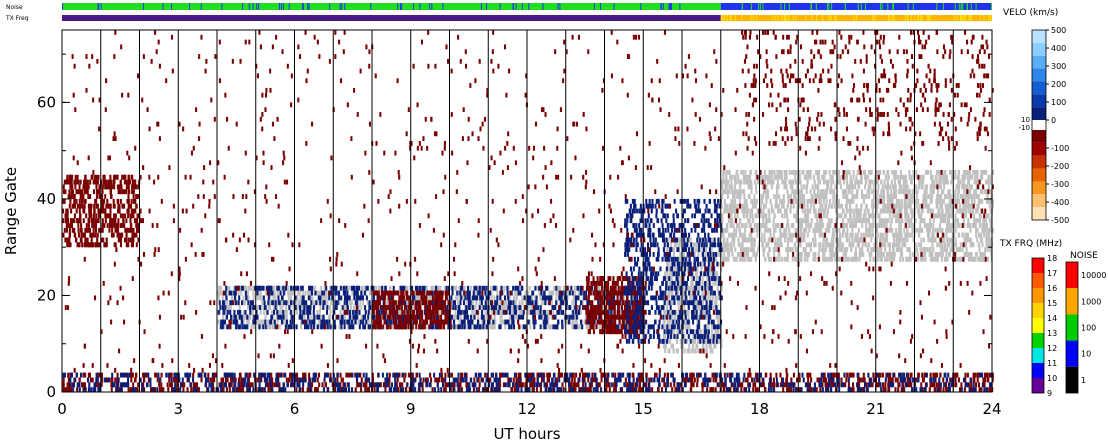 This screenshot has width=1108, height=441. What do you see at coordinates (391, 6) in the screenshot?
I see `noise-strip-low` at bounding box center [391, 6].